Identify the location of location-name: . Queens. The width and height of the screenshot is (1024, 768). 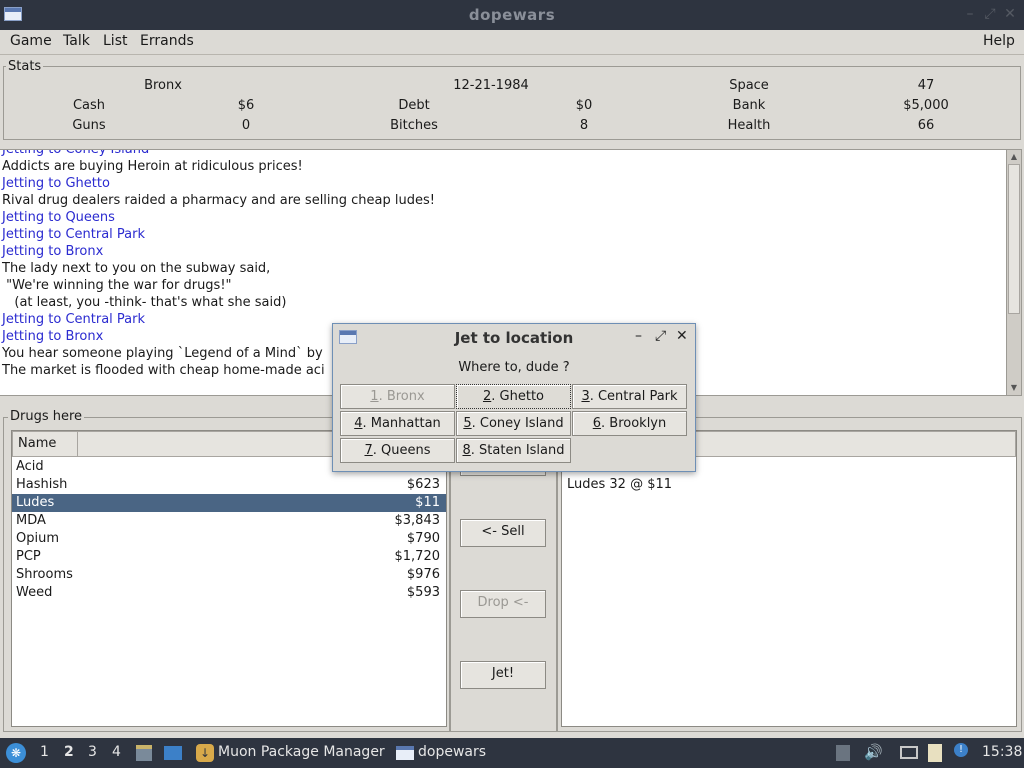
(401, 450).